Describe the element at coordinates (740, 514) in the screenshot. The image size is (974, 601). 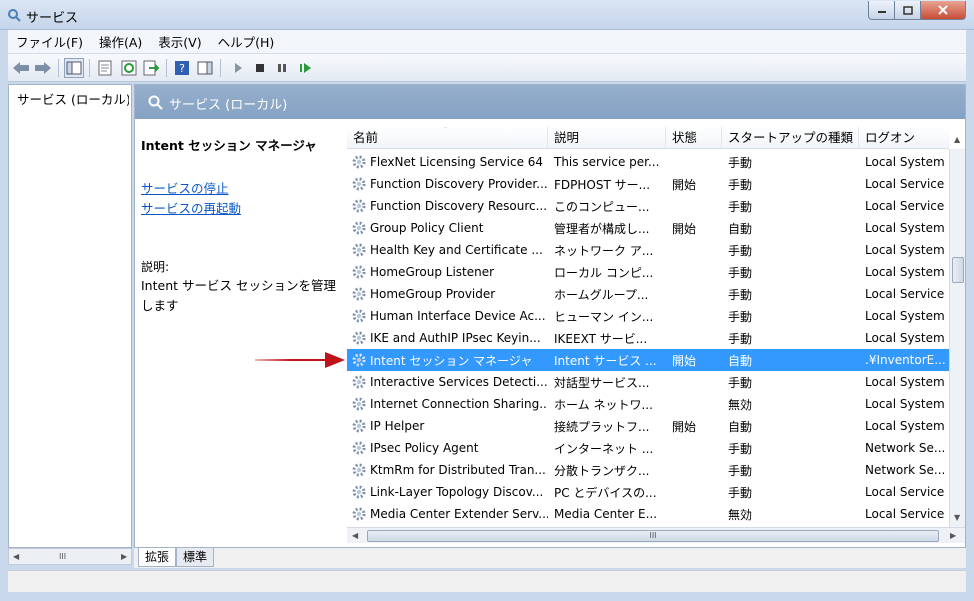
I see `service-startup-type: 無効` at that location.